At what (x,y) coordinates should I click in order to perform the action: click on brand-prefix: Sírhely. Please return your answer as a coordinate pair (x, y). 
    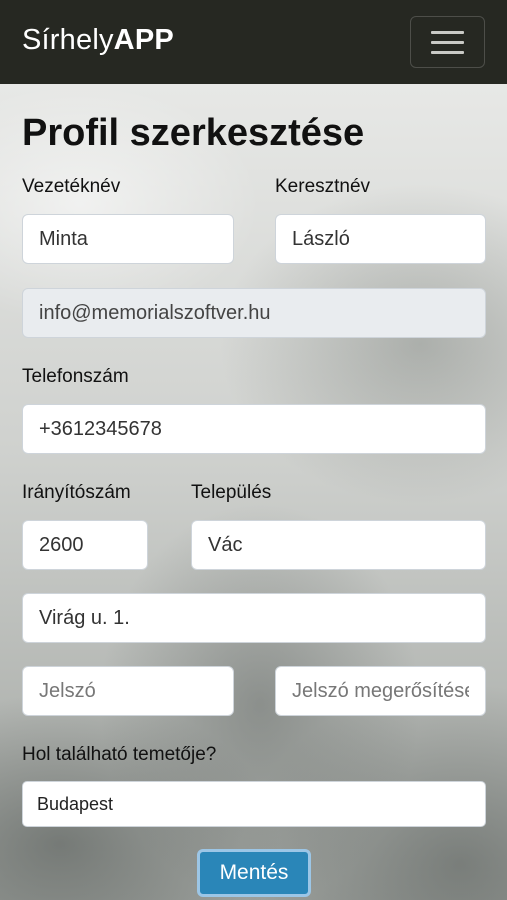
    Looking at the image, I should click on (68, 40).